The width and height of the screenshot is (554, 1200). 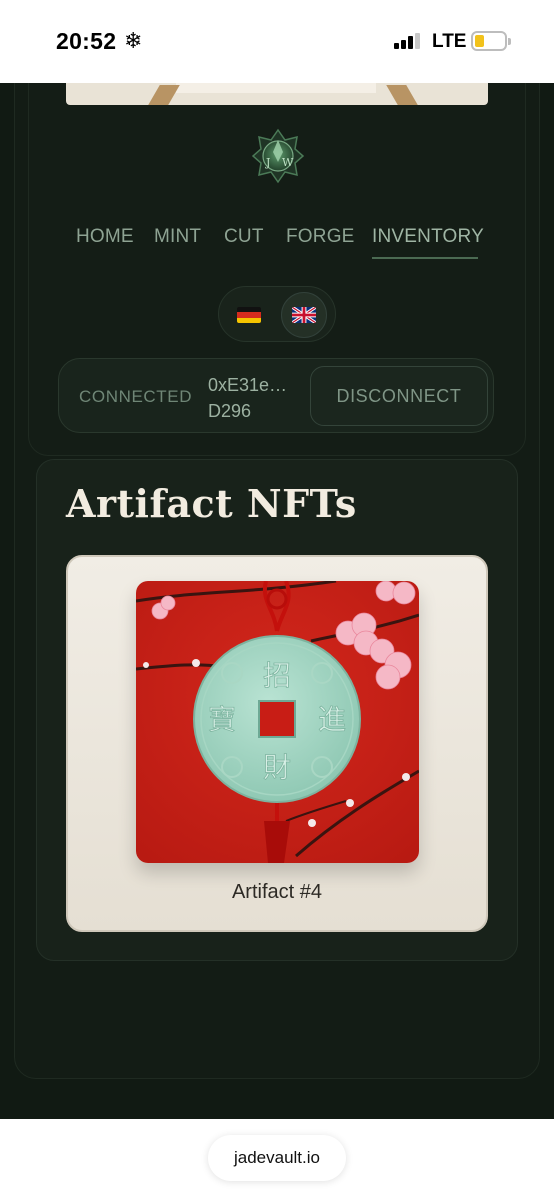 I want to click on jade-coin-artifact-image: 招 進 財 寶, so click(x=277, y=722).